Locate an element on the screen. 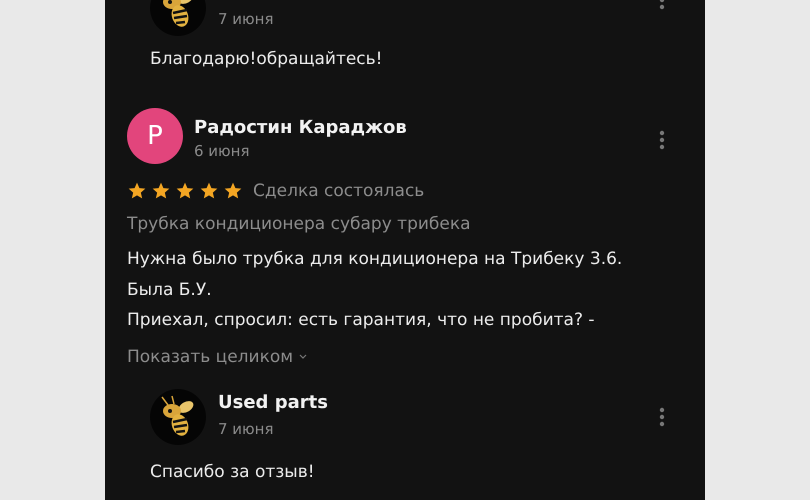  deal-status: Сделка состоялась is located at coordinates (338, 191).